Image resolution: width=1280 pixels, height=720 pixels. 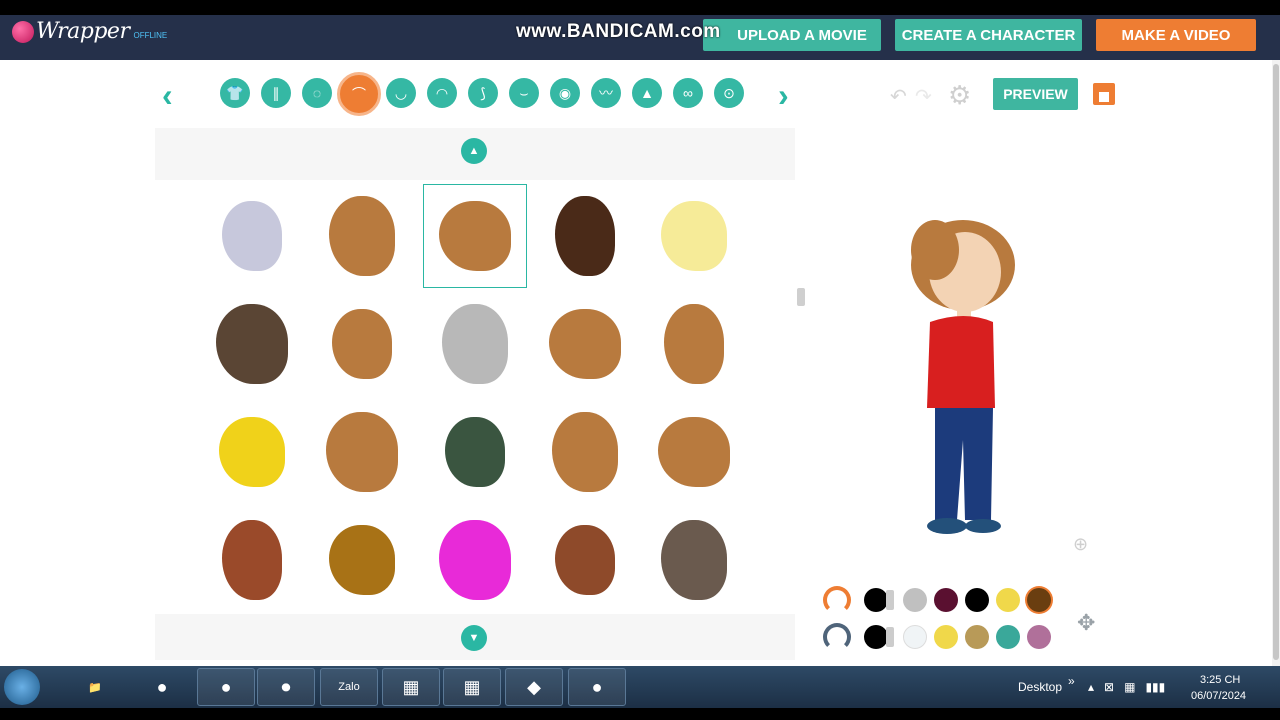 I want to click on category-accessory-icon: ⊙, so click(x=729, y=93).